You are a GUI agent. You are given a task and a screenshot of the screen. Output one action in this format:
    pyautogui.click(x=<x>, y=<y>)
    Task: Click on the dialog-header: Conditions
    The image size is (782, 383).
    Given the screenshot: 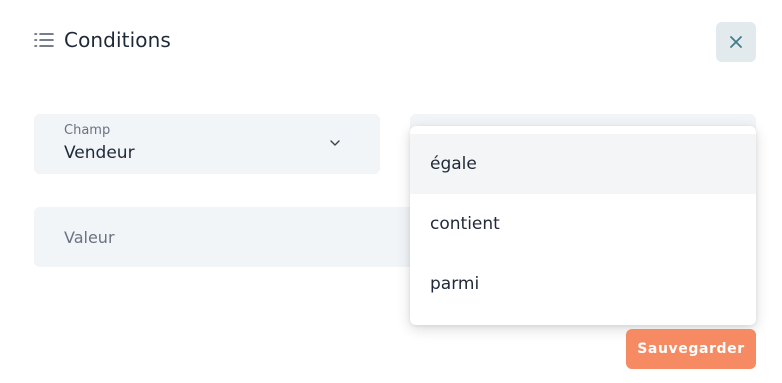 What is the action you would take?
    pyautogui.click(x=102, y=40)
    